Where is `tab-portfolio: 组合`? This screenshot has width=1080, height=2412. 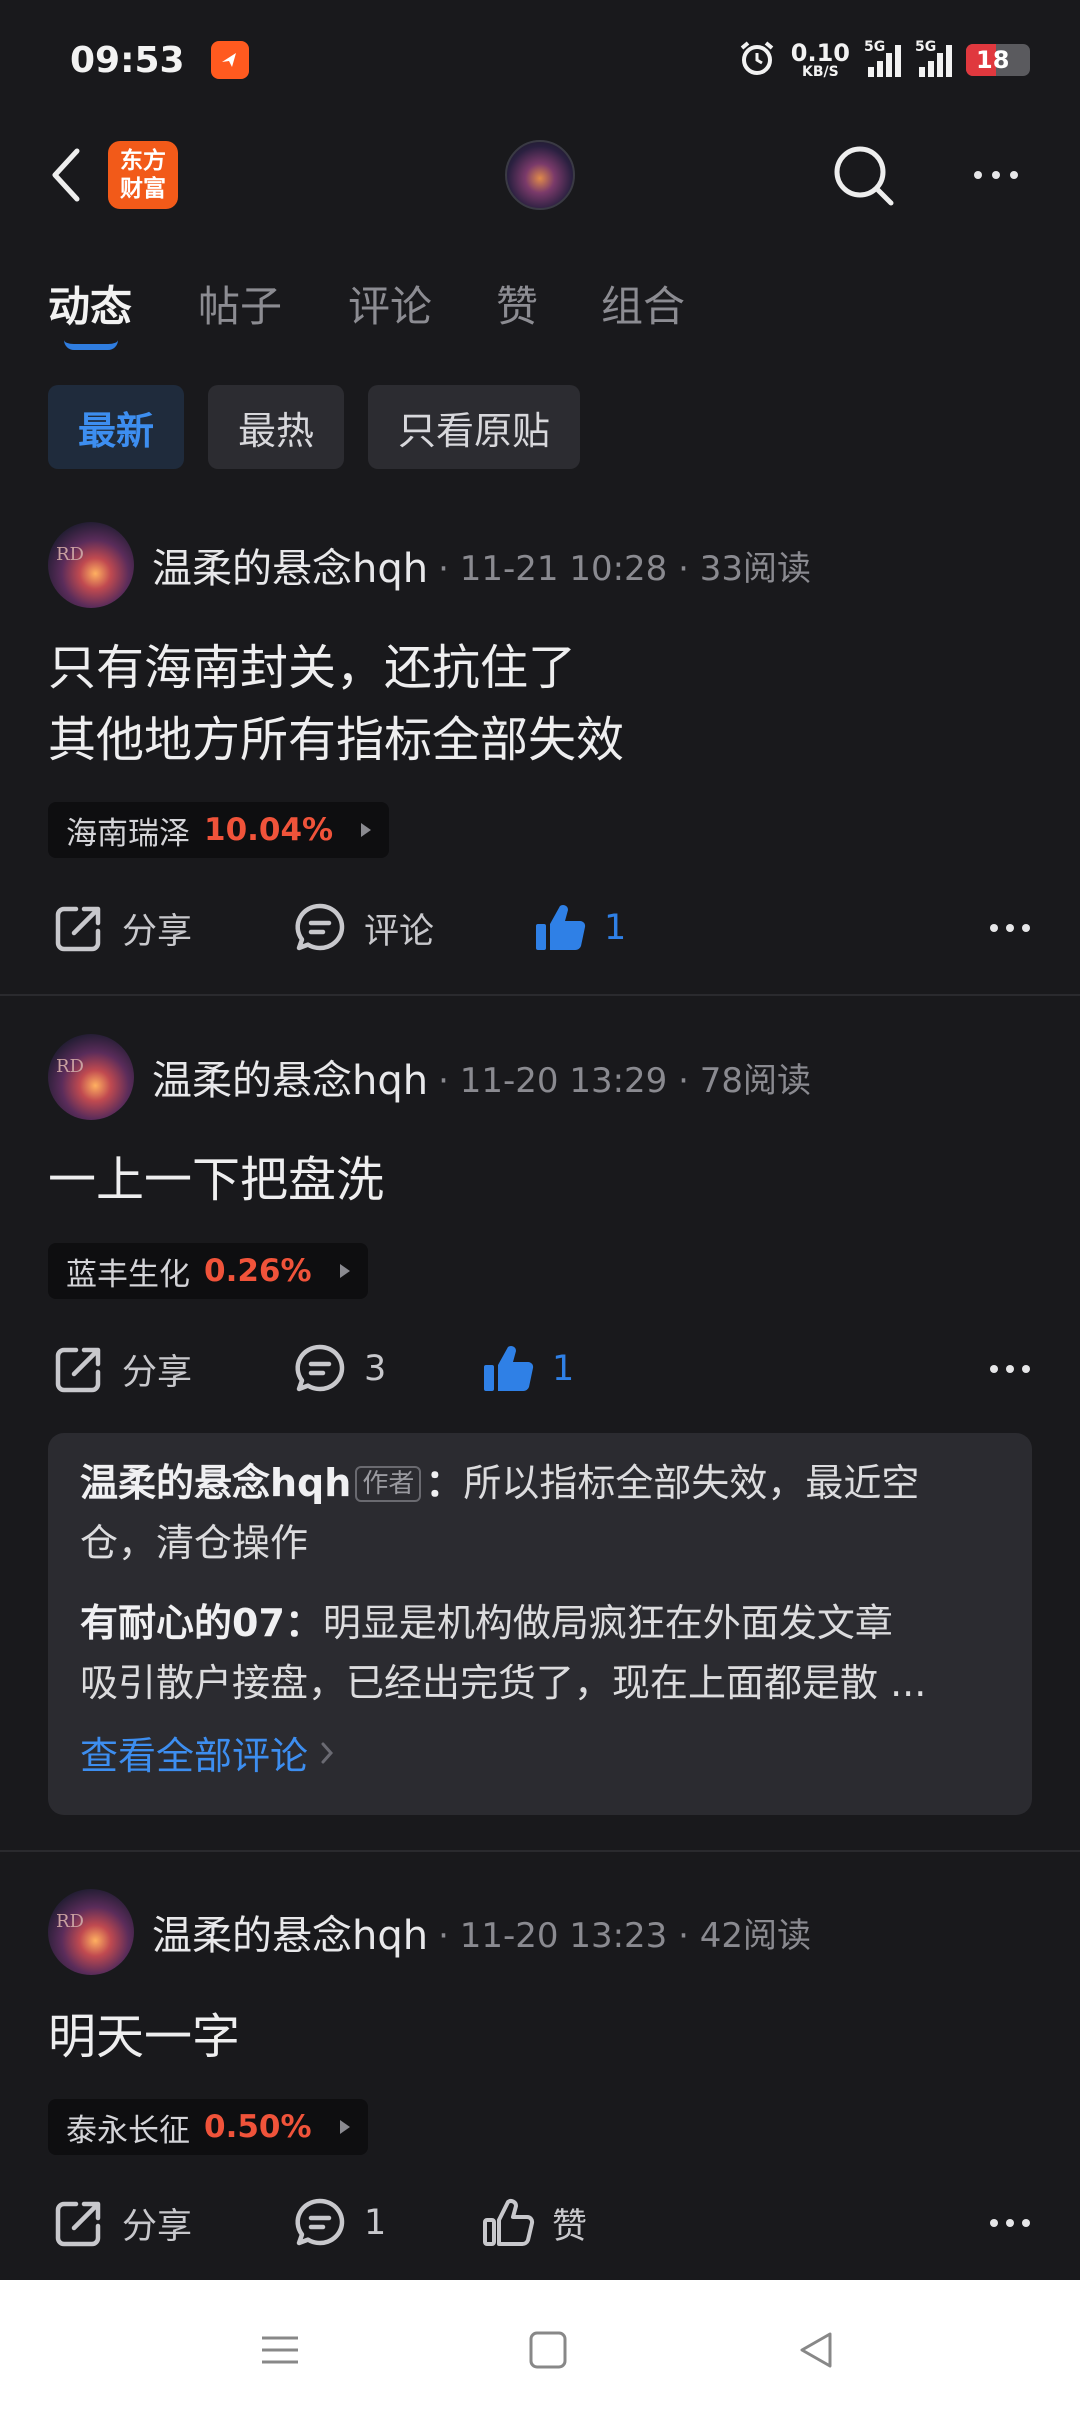 tab-portfolio: 组合 is located at coordinates (643, 303).